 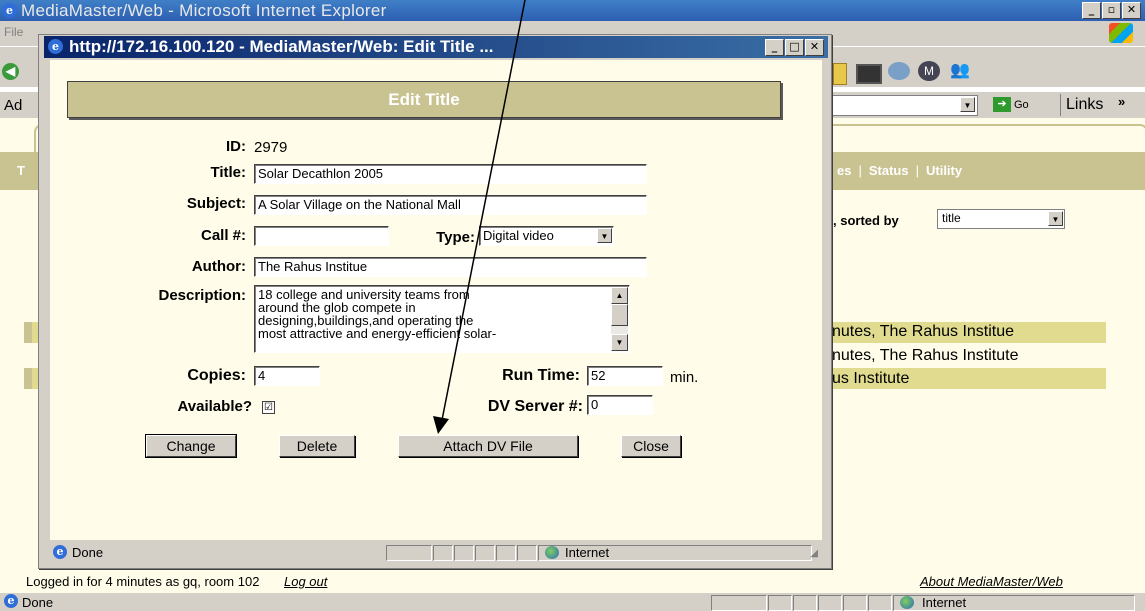 I want to click on type-select: Digital video ▼, so click(x=546, y=236).